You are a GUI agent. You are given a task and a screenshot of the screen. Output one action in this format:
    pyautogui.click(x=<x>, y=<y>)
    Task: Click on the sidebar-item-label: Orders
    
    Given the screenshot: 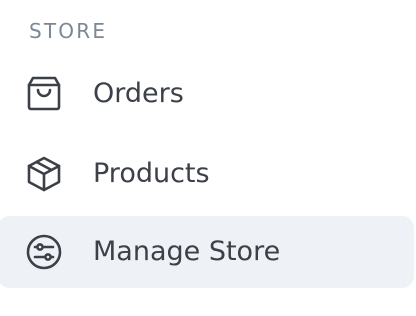 What is the action you would take?
    pyautogui.click(x=138, y=93)
    